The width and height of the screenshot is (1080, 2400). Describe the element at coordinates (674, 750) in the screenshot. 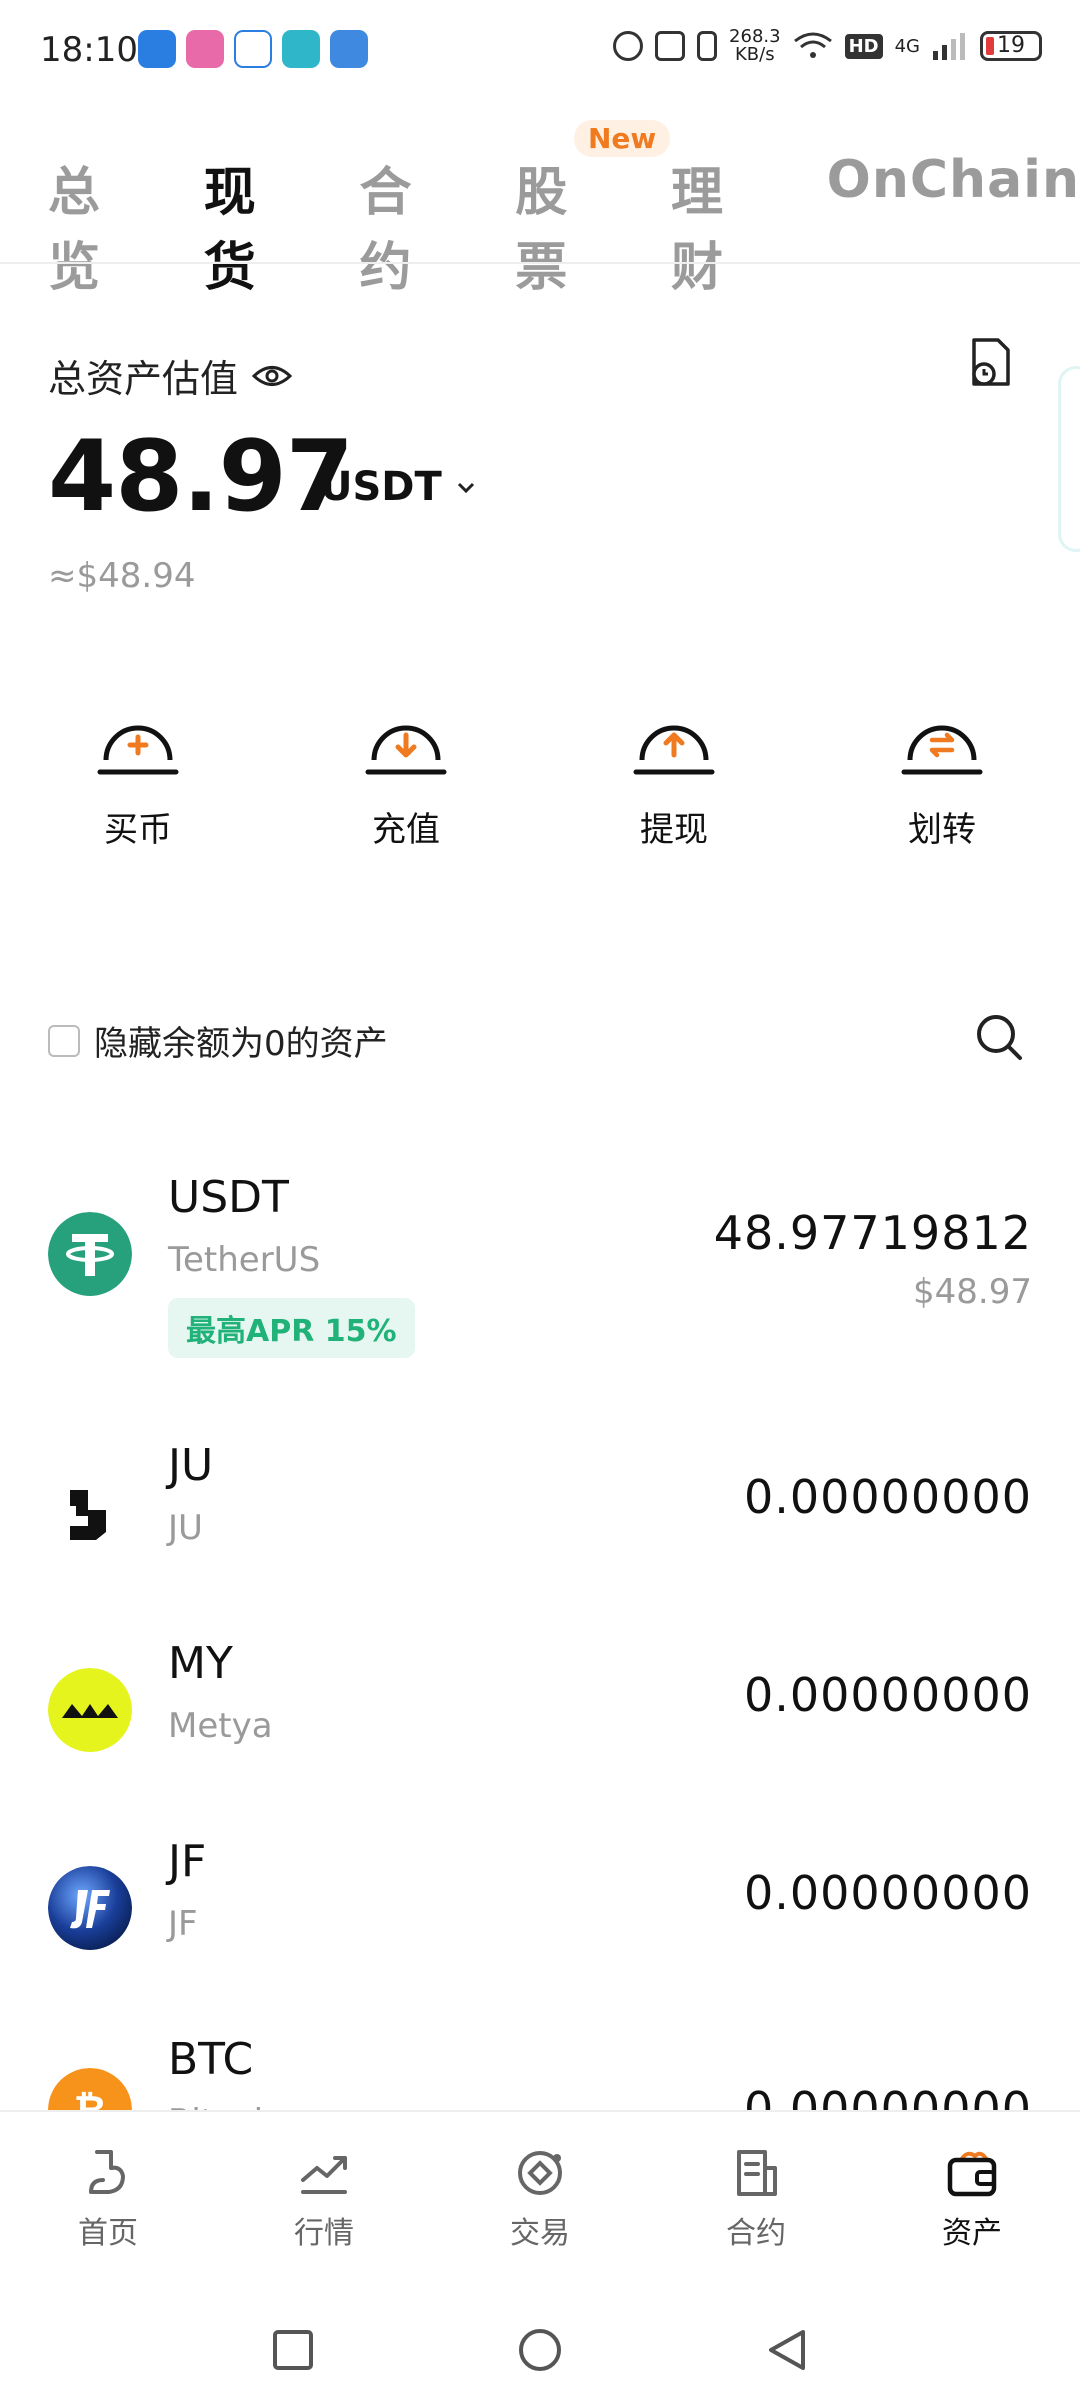

I see `withdraw-arrow-up-icon` at that location.